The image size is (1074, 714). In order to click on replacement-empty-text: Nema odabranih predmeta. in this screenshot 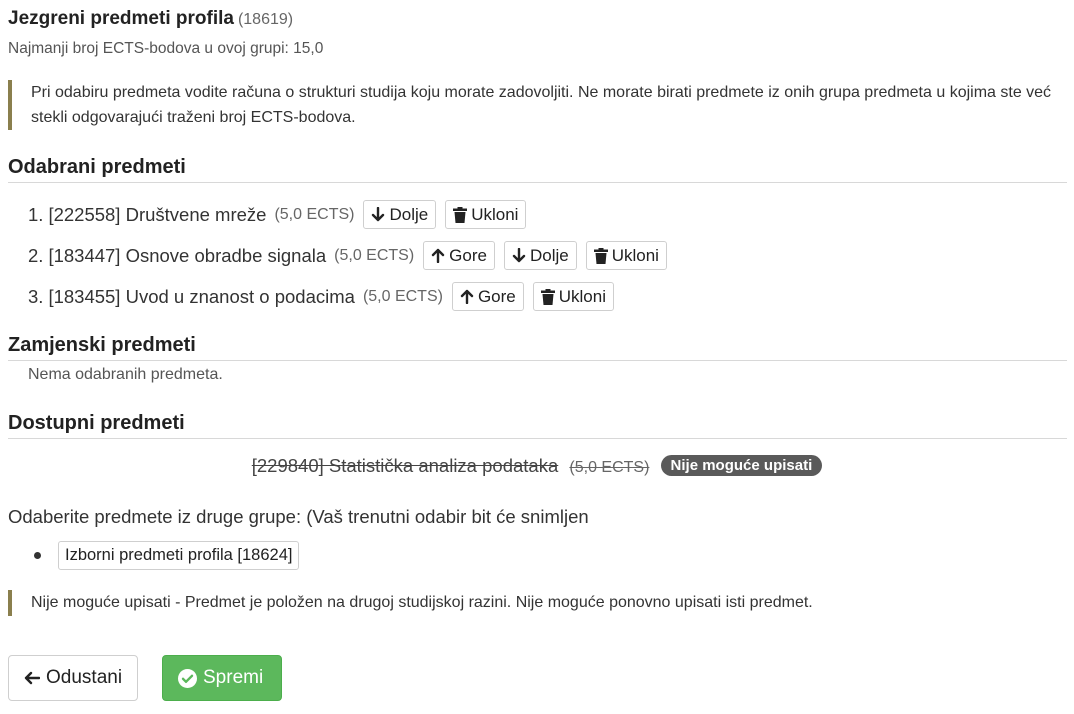, I will do `click(125, 374)`.